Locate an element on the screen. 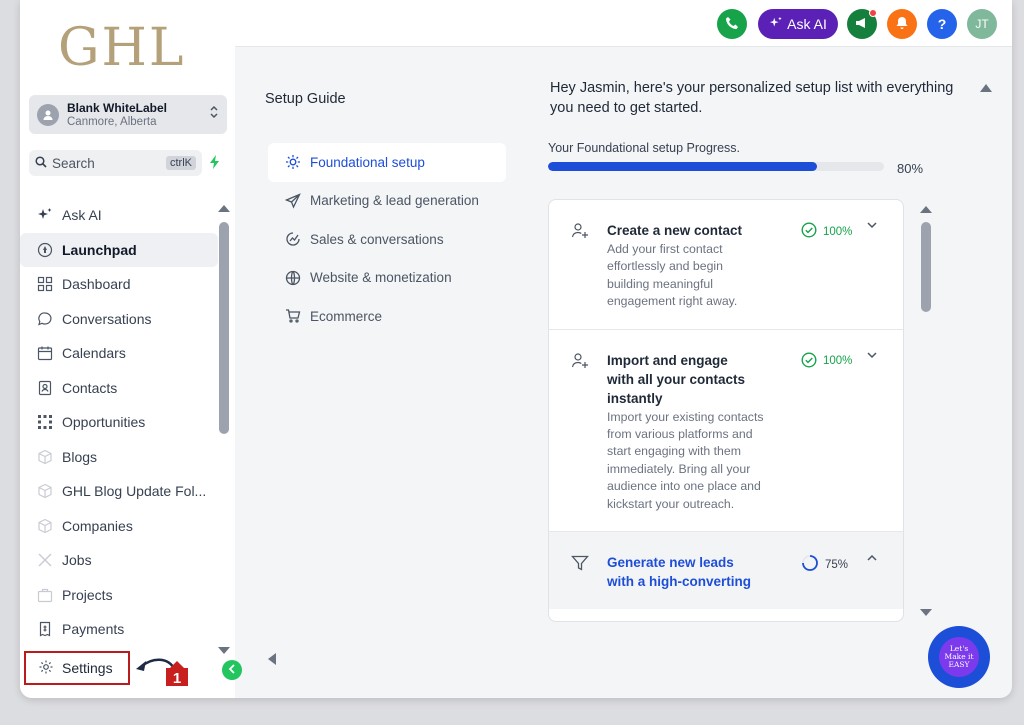 The width and height of the screenshot is (1024, 725). search-label: Search is located at coordinates (73, 163).